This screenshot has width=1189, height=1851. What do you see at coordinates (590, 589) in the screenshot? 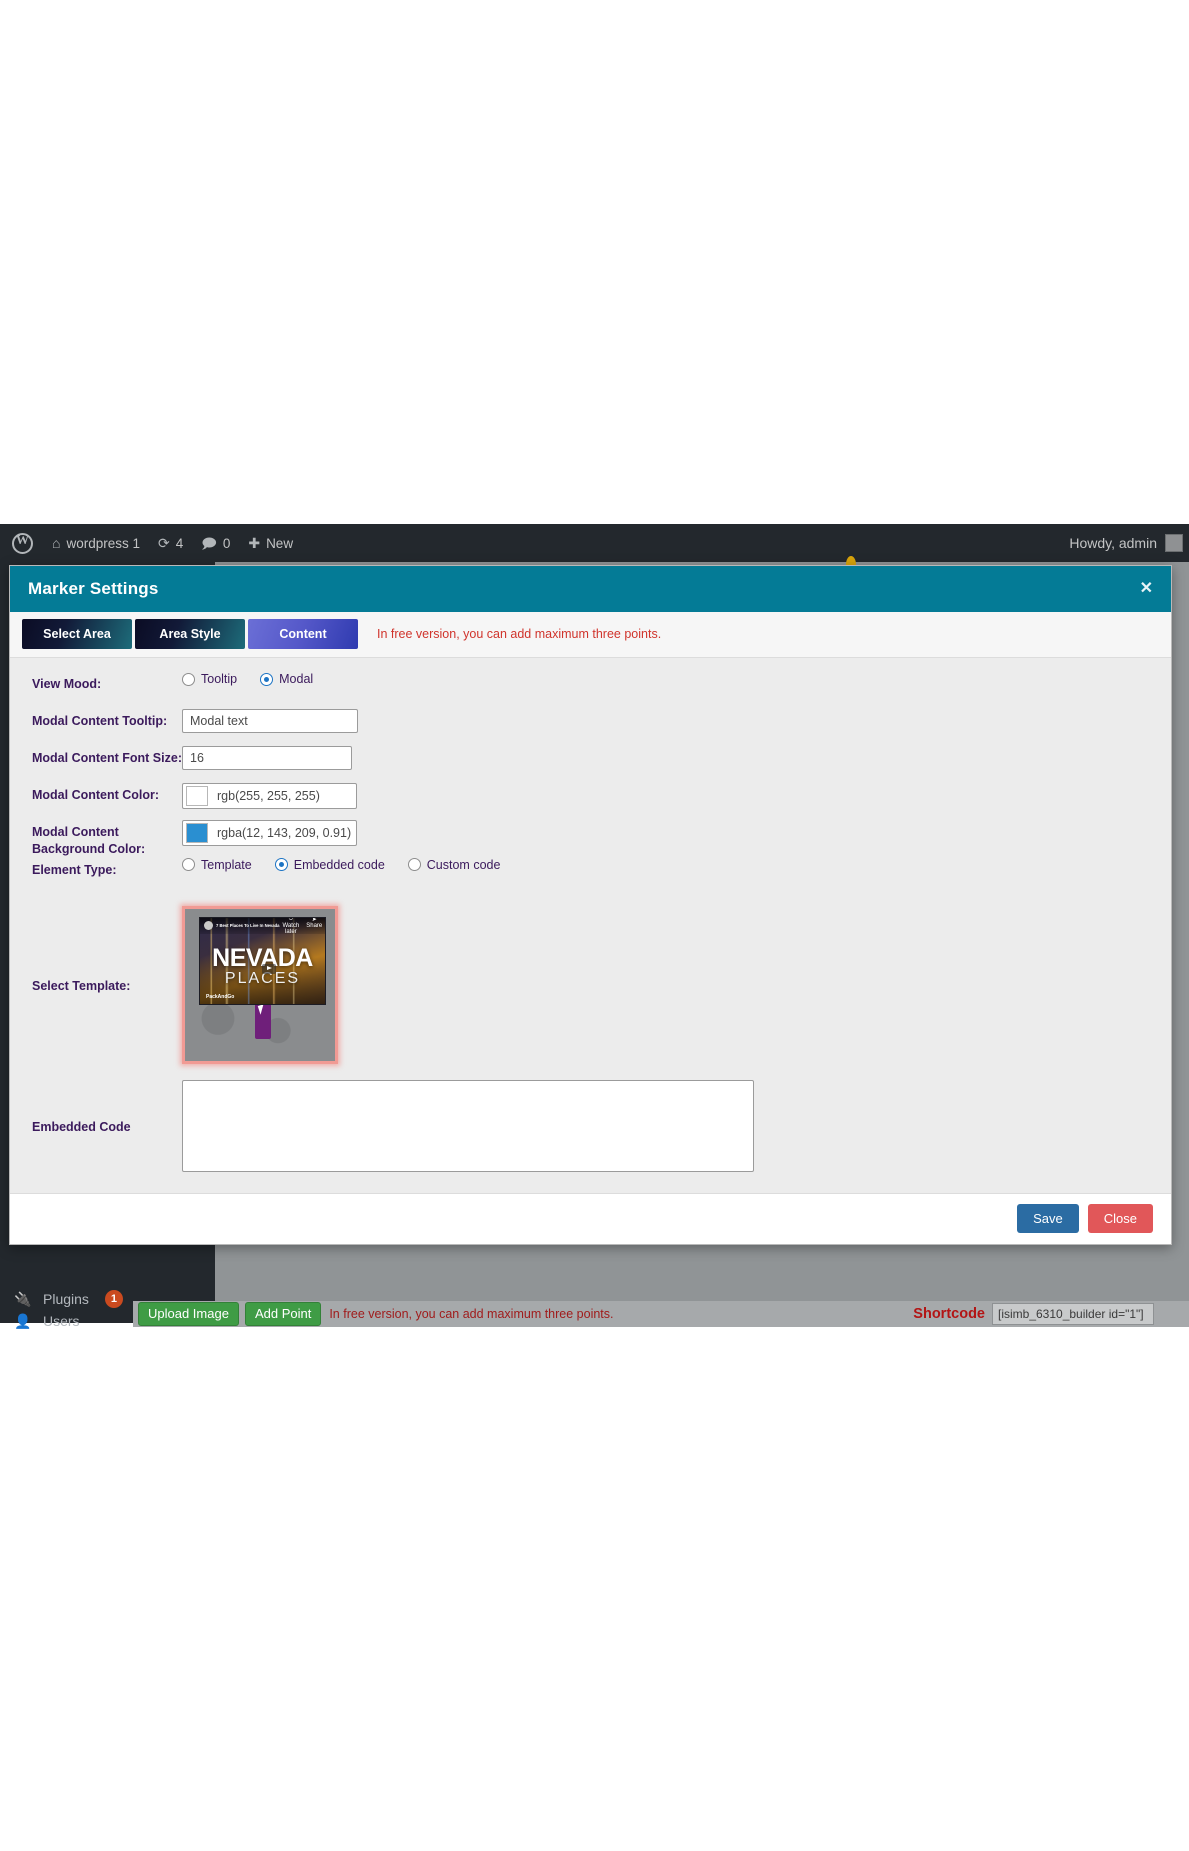
I see `modal-header: Marker Settings ✕` at bounding box center [590, 589].